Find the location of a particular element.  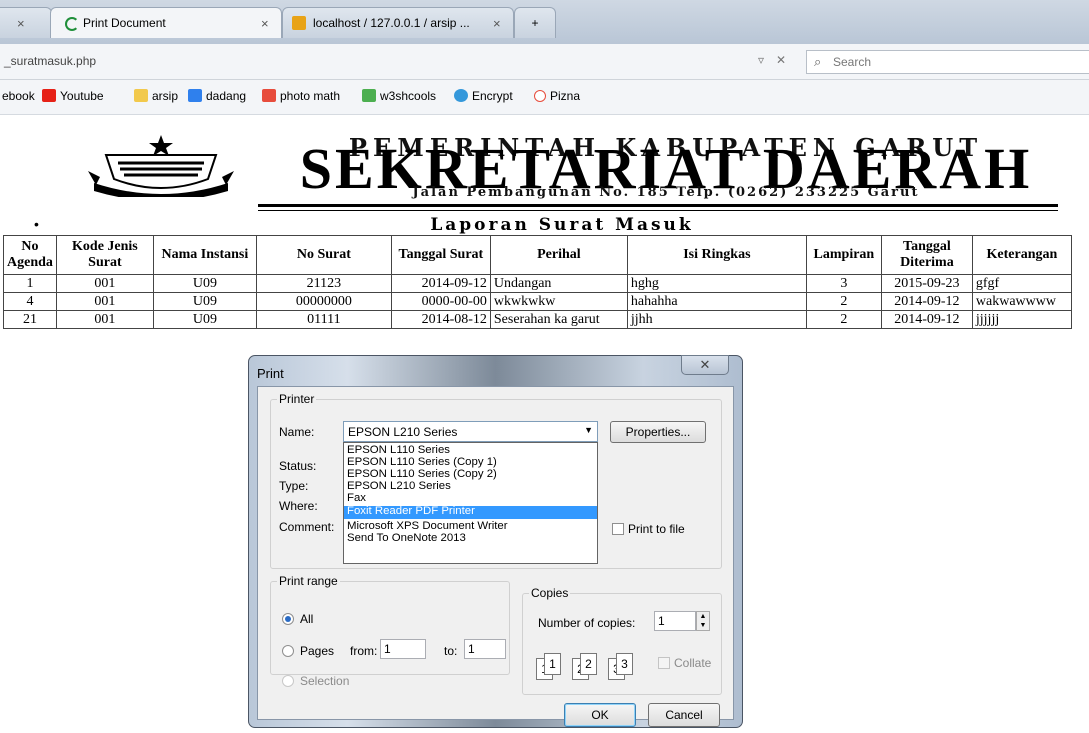

printer-group-label: Printer is located at coordinates (297, 399).